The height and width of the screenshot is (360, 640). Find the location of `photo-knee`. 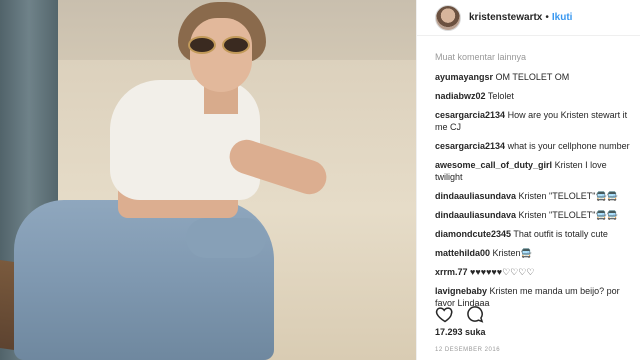

photo-knee is located at coordinates (226, 238).